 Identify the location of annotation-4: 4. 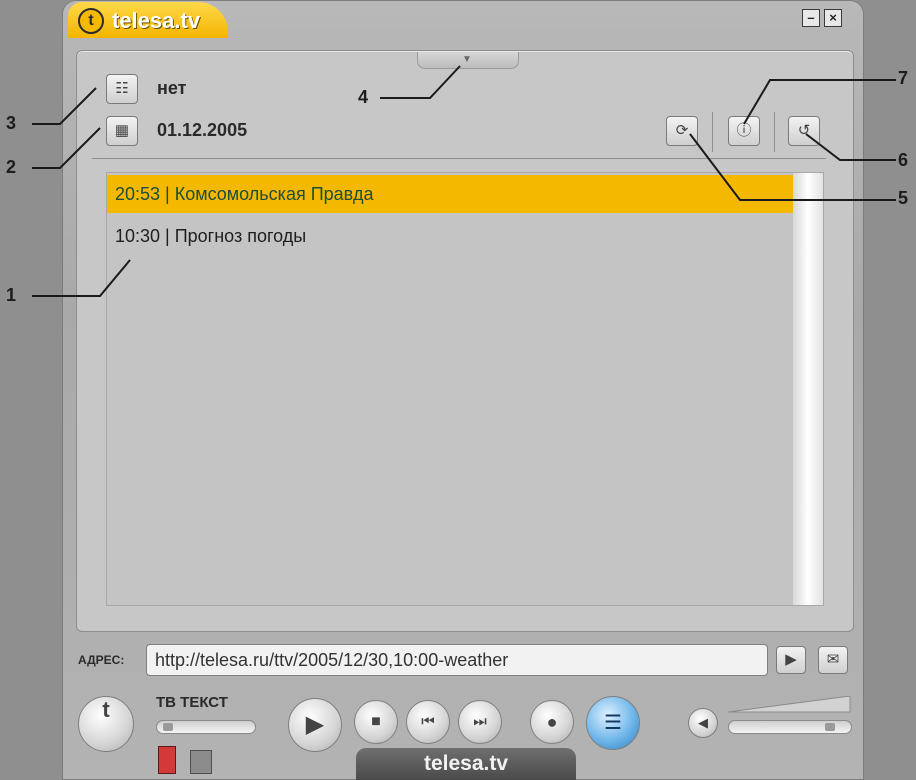
(363, 97).